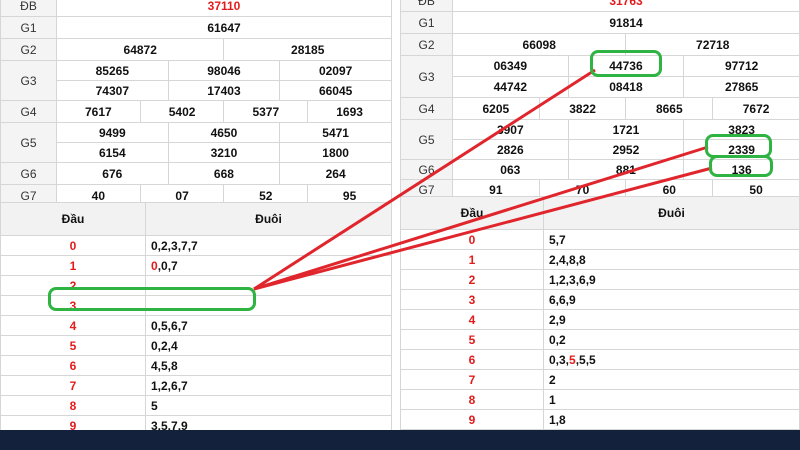  What do you see at coordinates (400, 440) in the screenshot?
I see `footer-bar` at bounding box center [400, 440].